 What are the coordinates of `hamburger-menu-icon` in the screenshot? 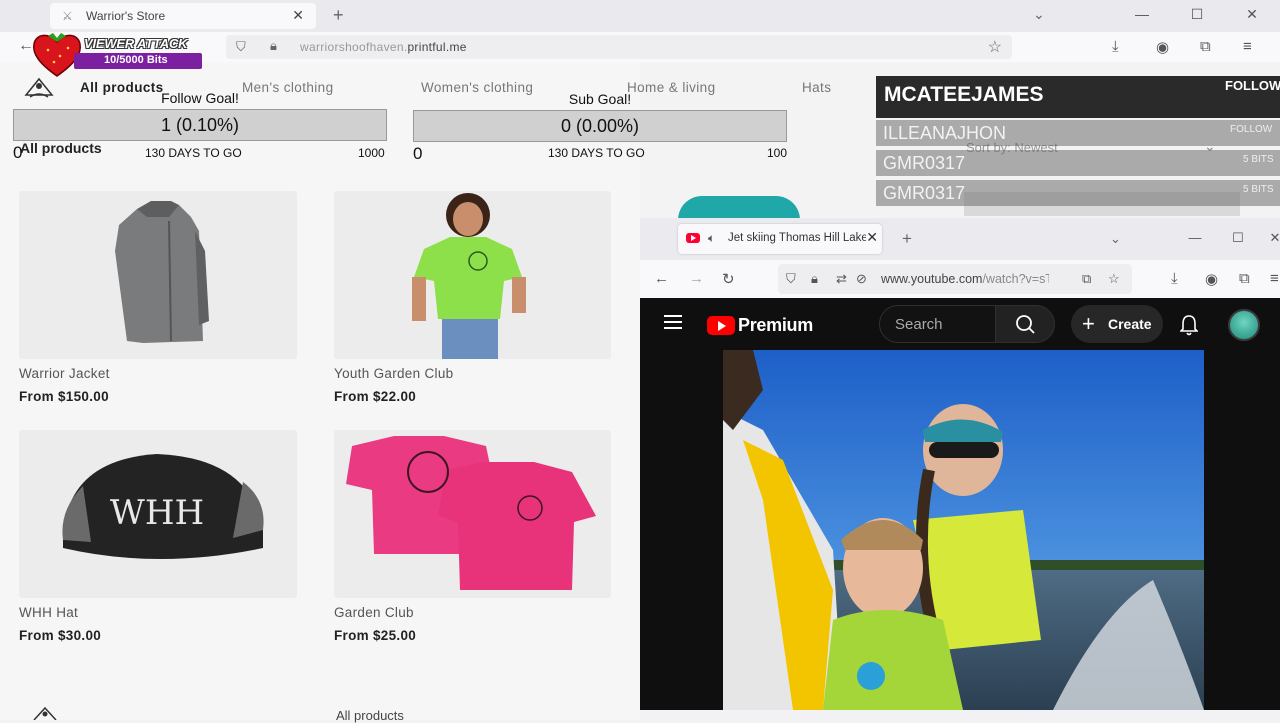 It's located at (673, 322).